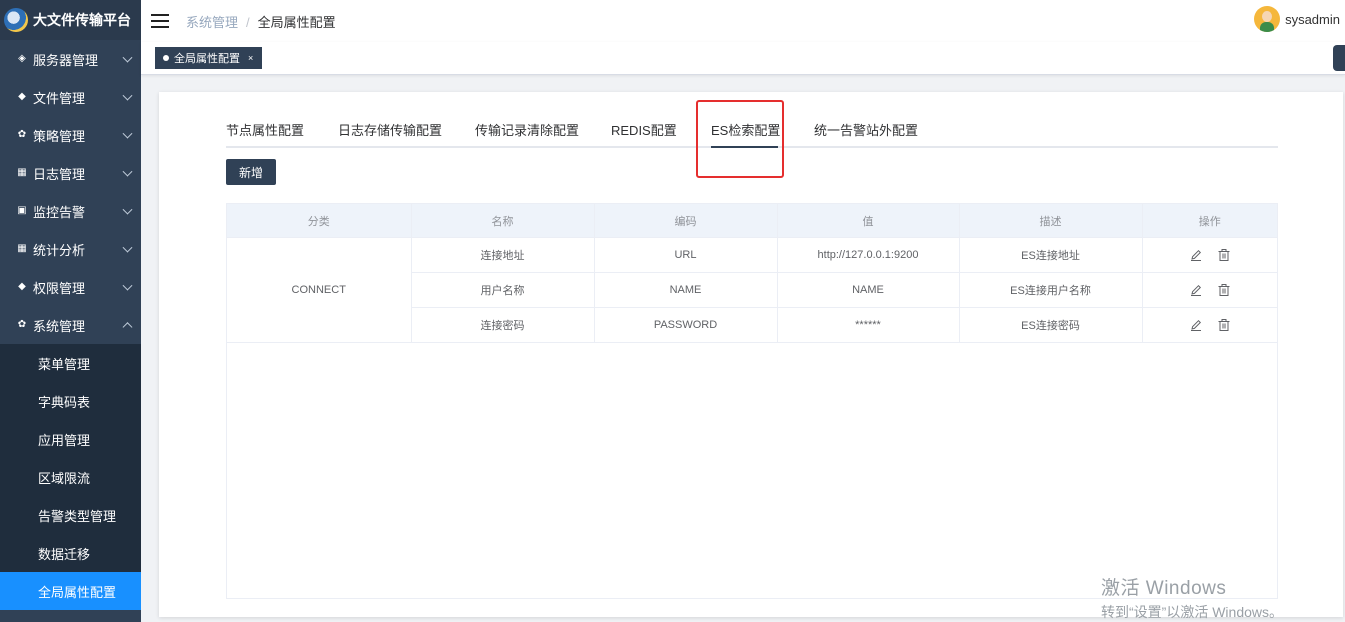 The width and height of the screenshot is (1345, 622). I want to click on app-logo: 大文件传输平台, so click(70, 20).